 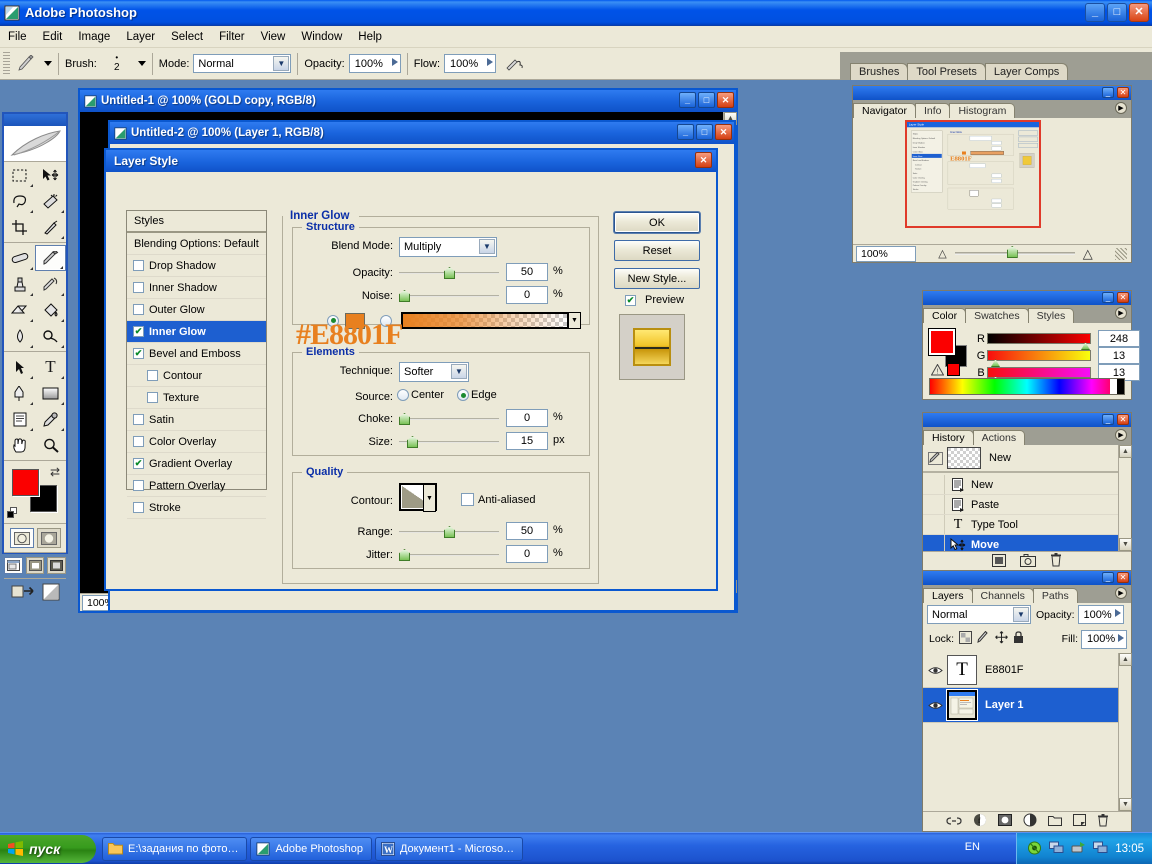 I want to click on inner-glow-blend-mode-select: Multiply ▼, so click(x=448, y=247).